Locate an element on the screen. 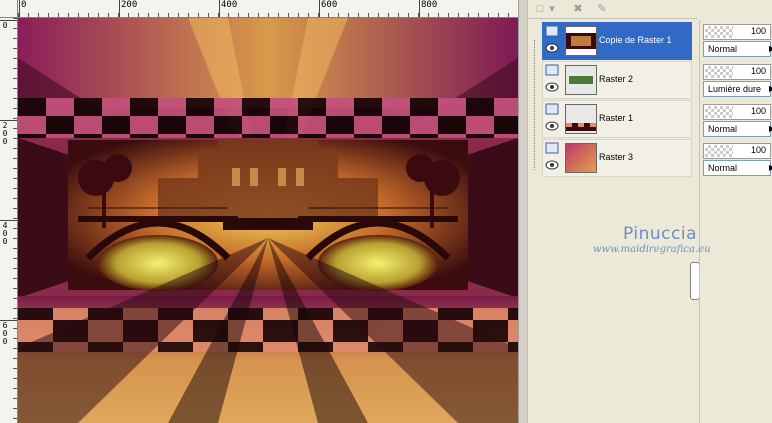  ruler-left: 0 200 400 600 is located at coordinates (9, 220).